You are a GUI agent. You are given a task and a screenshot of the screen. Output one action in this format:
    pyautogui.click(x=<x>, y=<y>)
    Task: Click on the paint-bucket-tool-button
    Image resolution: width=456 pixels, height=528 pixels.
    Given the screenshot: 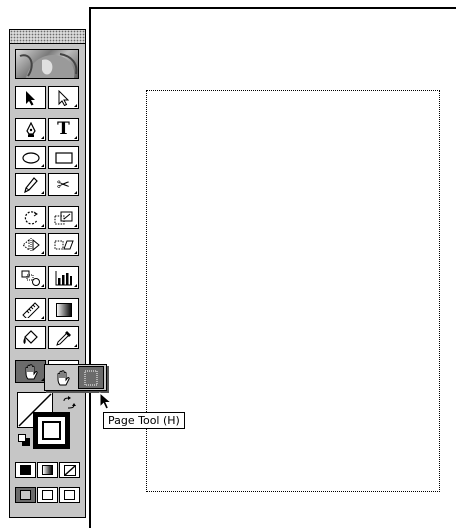 What is the action you would take?
    pyautogui.click(x=30, y=337)
    